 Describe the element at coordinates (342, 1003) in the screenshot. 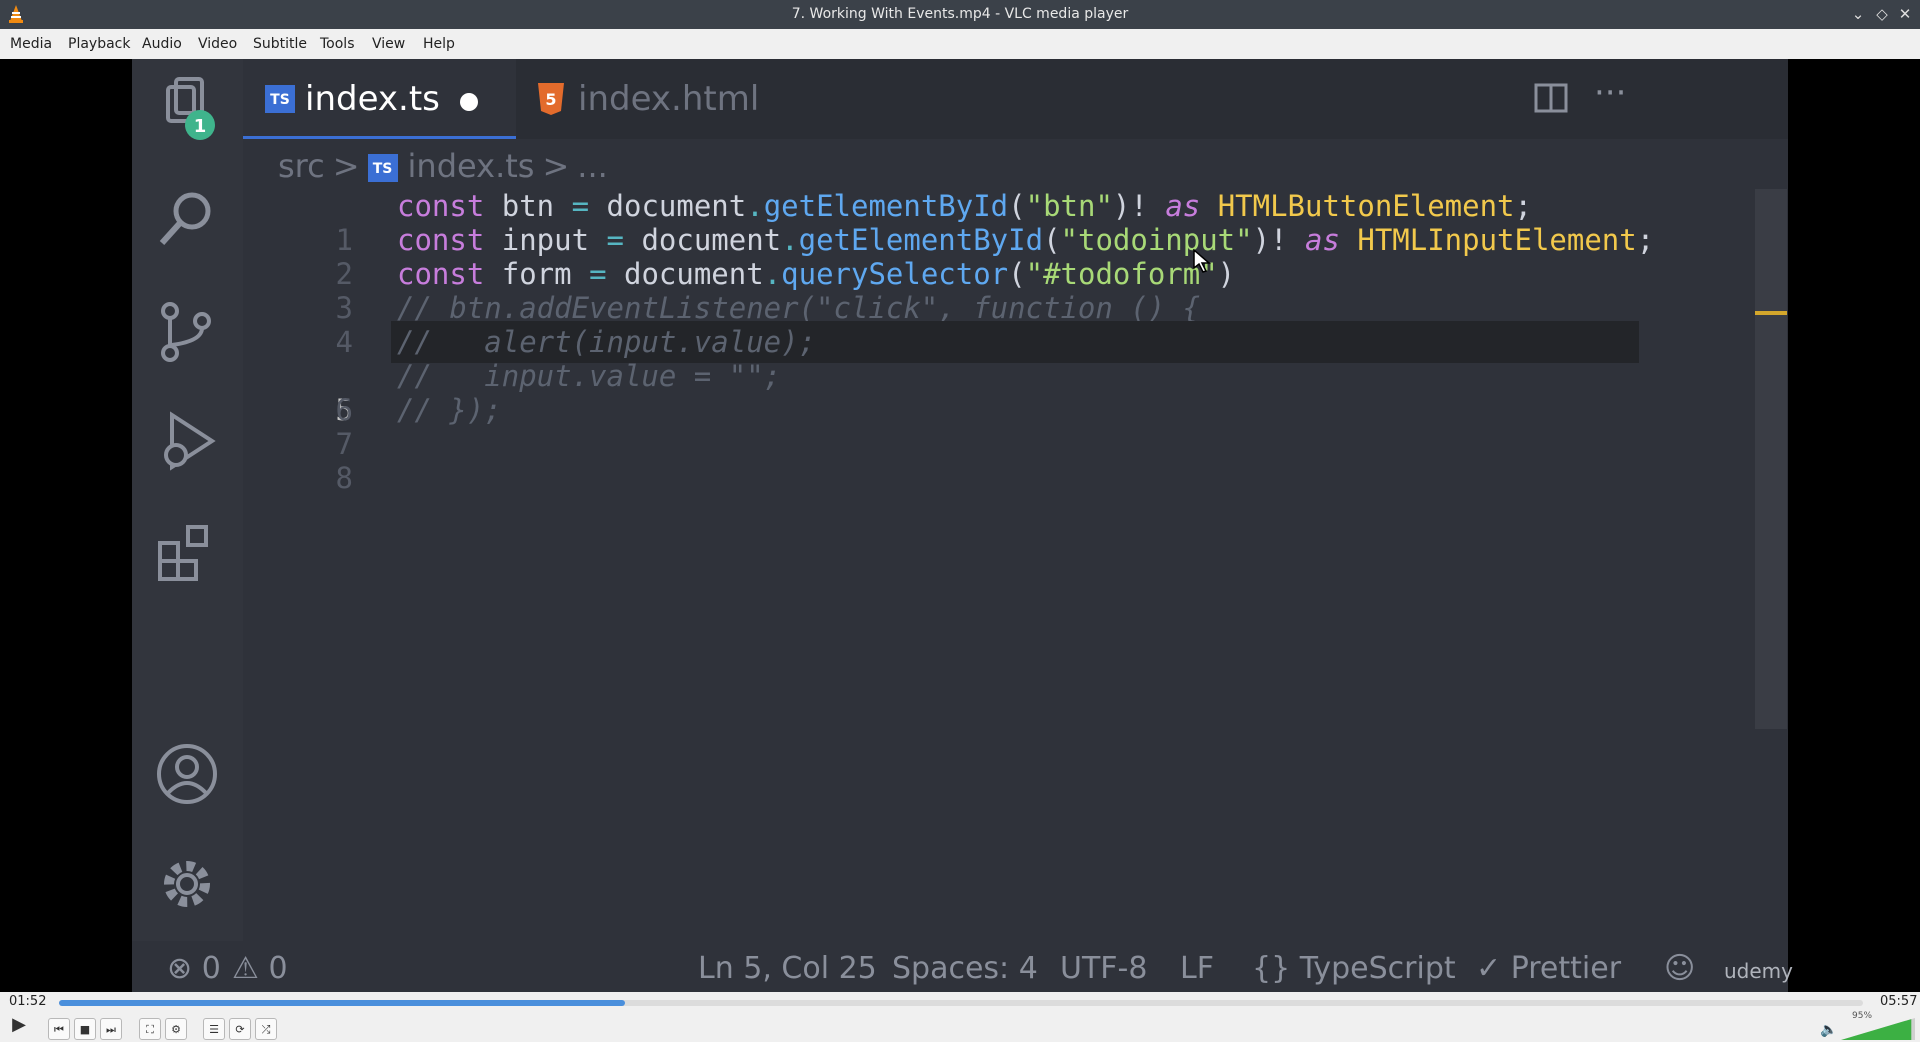

I see `seek-progress` at that location.